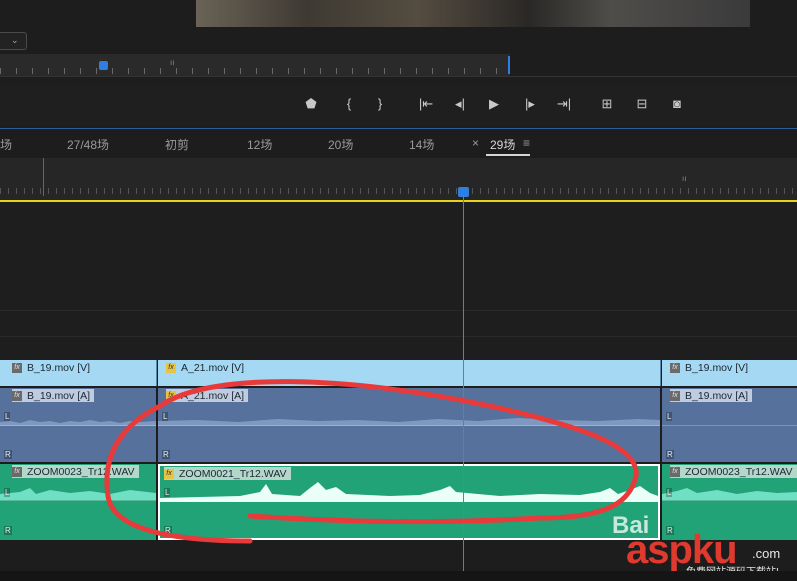  Describe the element at coordinates (642, 104) in the screenshot. I see `extract-icon: ⊟` at that location.